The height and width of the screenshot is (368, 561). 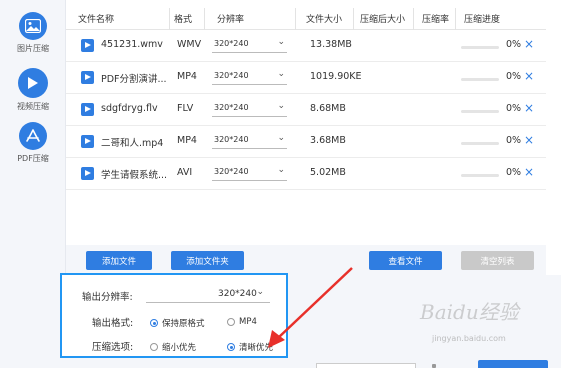 What do you see at coordinates (469, 312) in the screenshot?
I see `watermark-logo: Baidu经验` at bounding box center [469, 312].